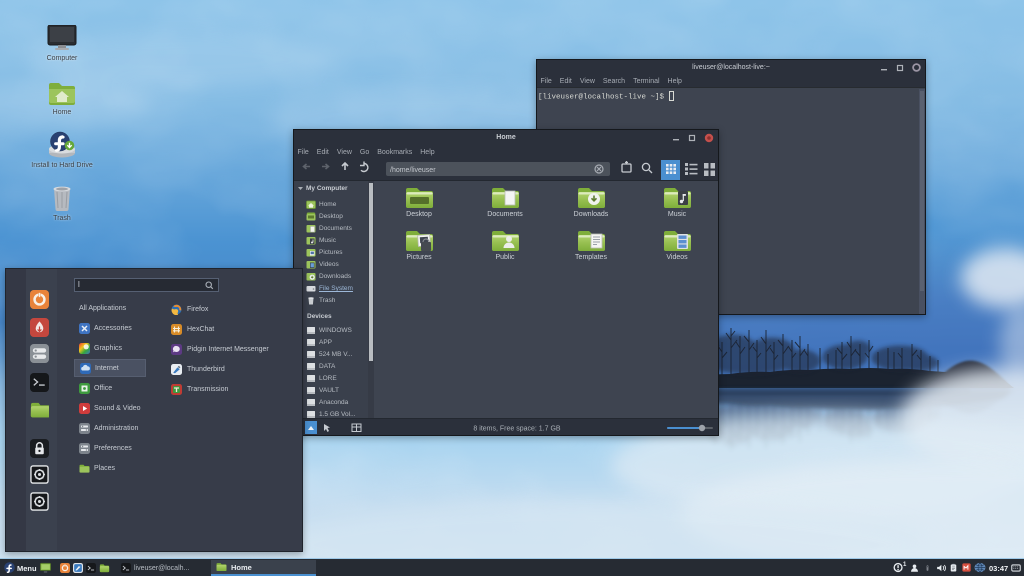 This screenshot has height=576, width=1024. I want to click on svg-text: 8 items, Free space: 1.7 GB, so click(516, 429).